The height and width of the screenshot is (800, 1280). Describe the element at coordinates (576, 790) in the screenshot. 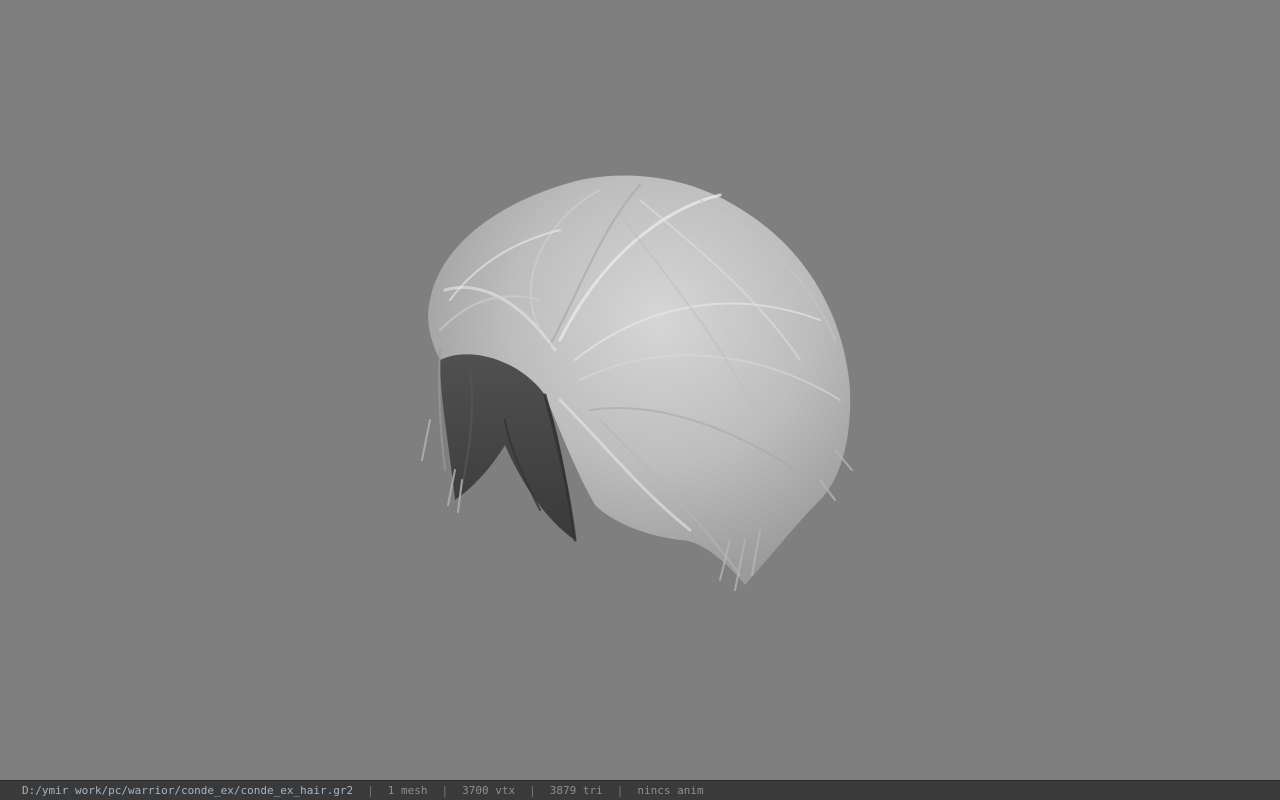

I see `triangle-count: 3879 tri` at that location.